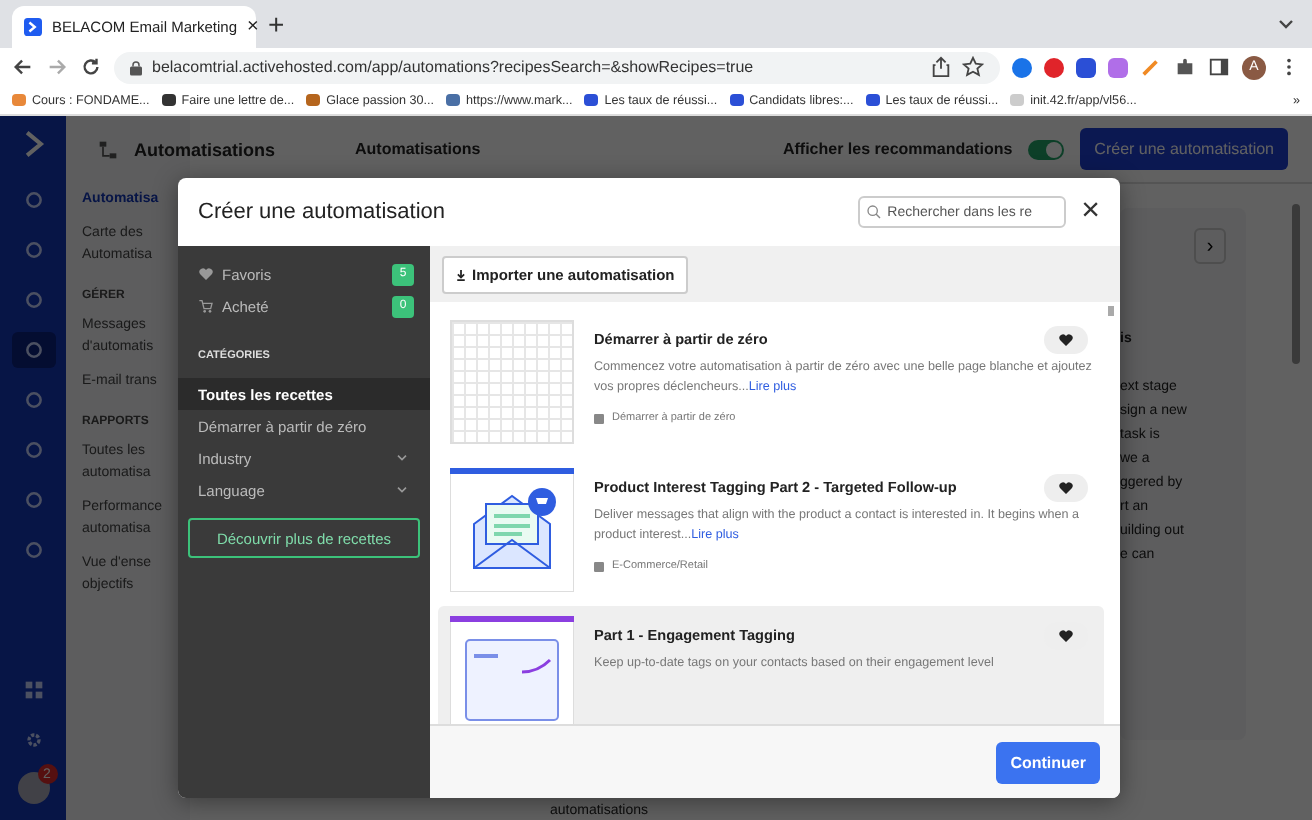 This screenshot has height=820, width=1312. Describe the element at coordinates (205, 149) in the screenshot. I see `page-title: Automatisations` at that location.